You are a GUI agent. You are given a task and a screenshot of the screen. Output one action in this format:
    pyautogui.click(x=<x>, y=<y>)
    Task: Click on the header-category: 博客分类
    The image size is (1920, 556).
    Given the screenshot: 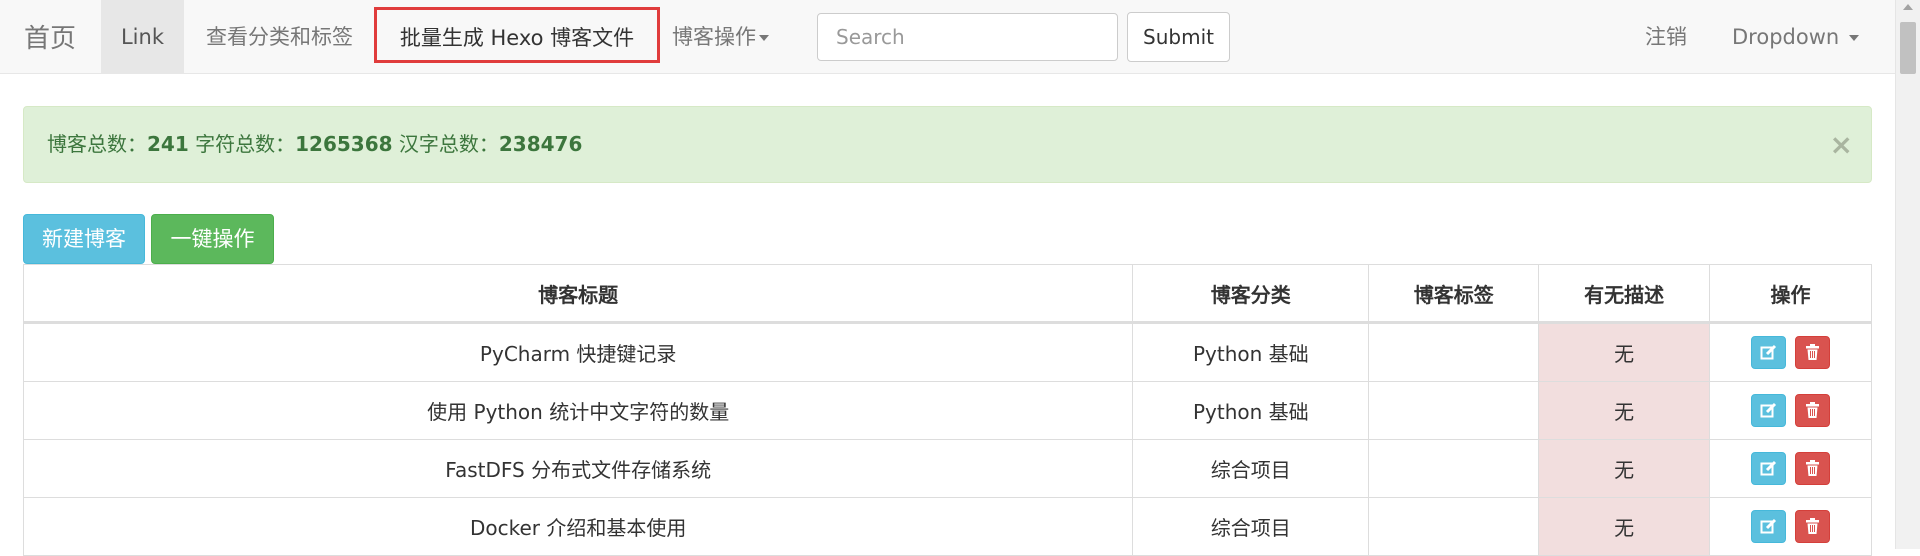 What is the action you would take?
    pyautogui.click(x=1251, y=294)
    